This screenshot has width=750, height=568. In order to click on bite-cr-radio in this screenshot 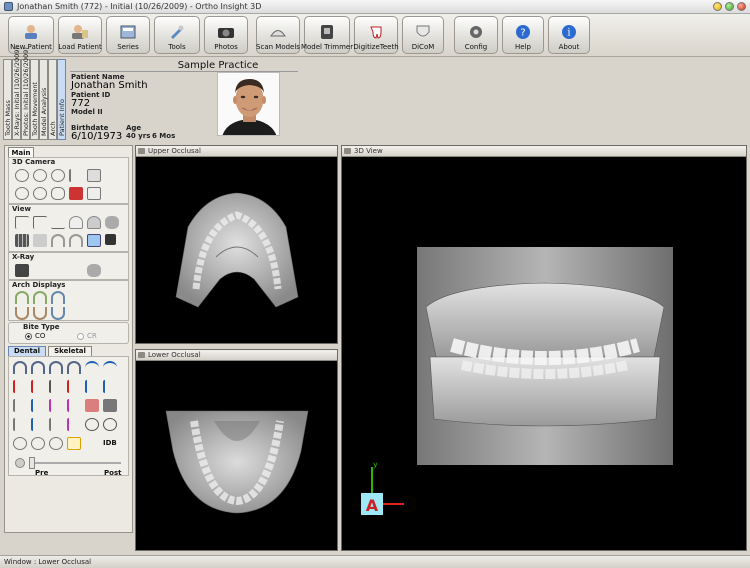, I will do `click(80, 336)`.